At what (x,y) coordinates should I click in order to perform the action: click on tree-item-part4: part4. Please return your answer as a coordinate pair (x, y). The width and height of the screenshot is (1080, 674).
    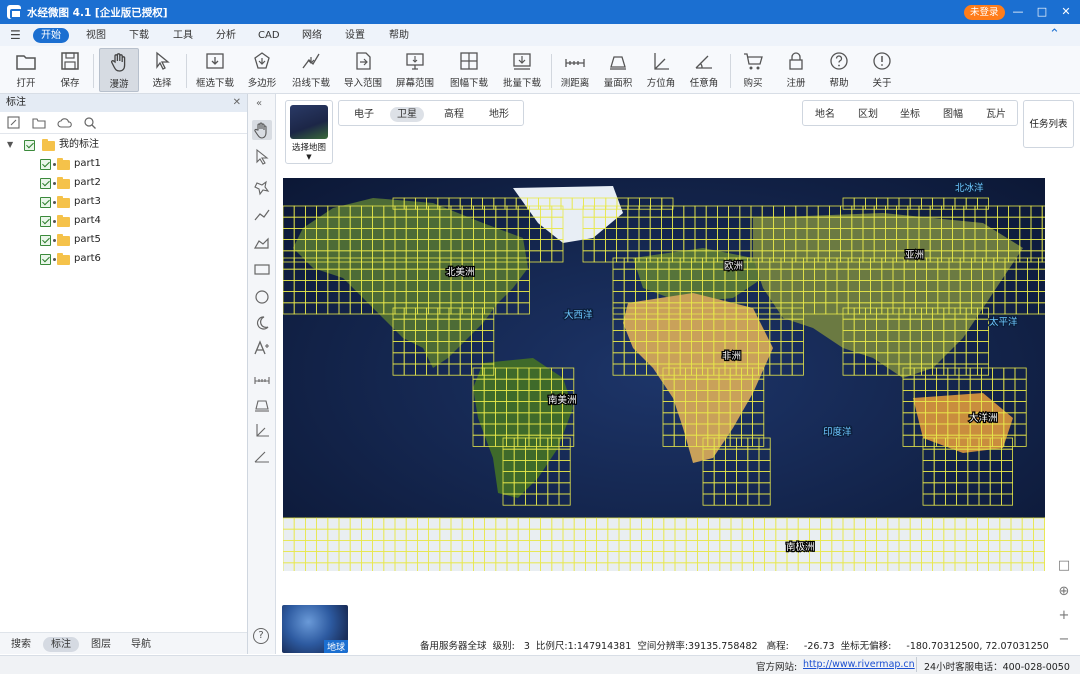
    Looking at the image, I should click on (123, 221).